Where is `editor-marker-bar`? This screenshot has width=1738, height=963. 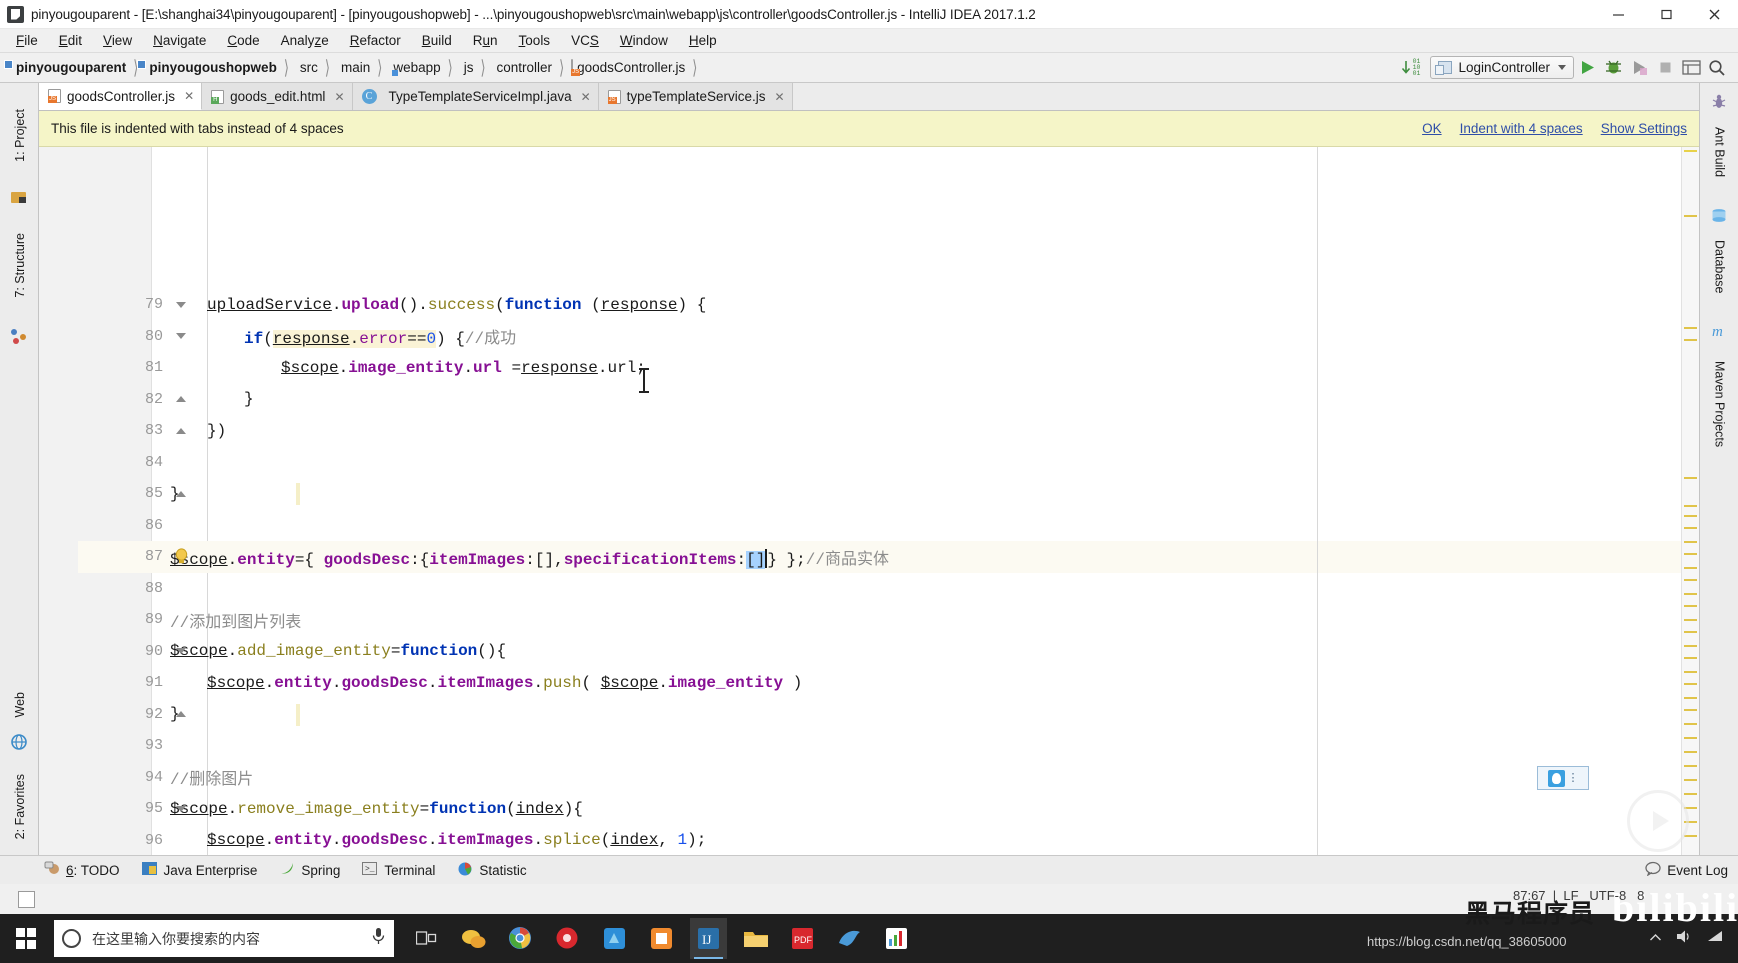 editor-marker-bar is located at coordinates (1690, 501).